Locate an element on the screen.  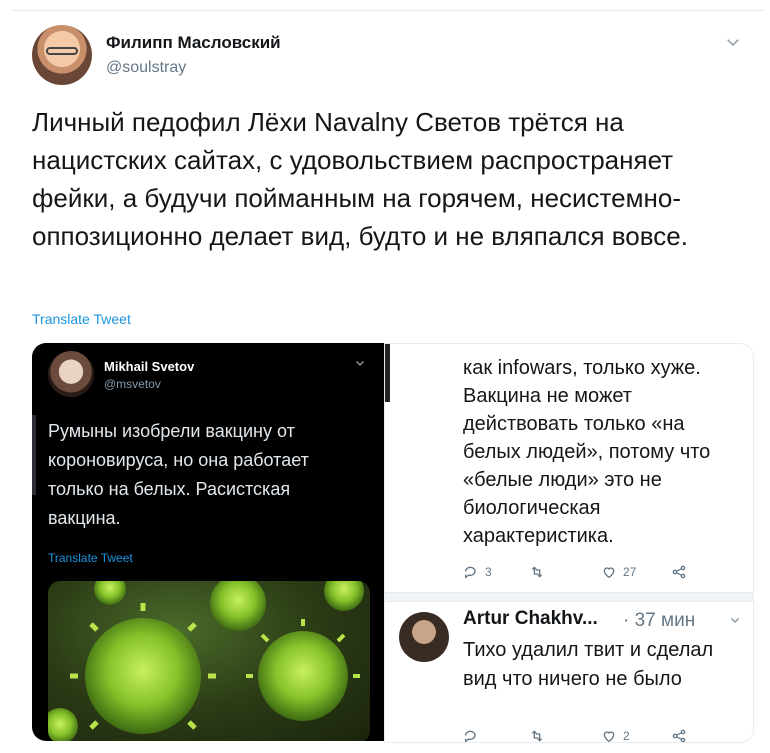
embedded-author-name: Mikhail Svetov is located at coordinates (149, 366).